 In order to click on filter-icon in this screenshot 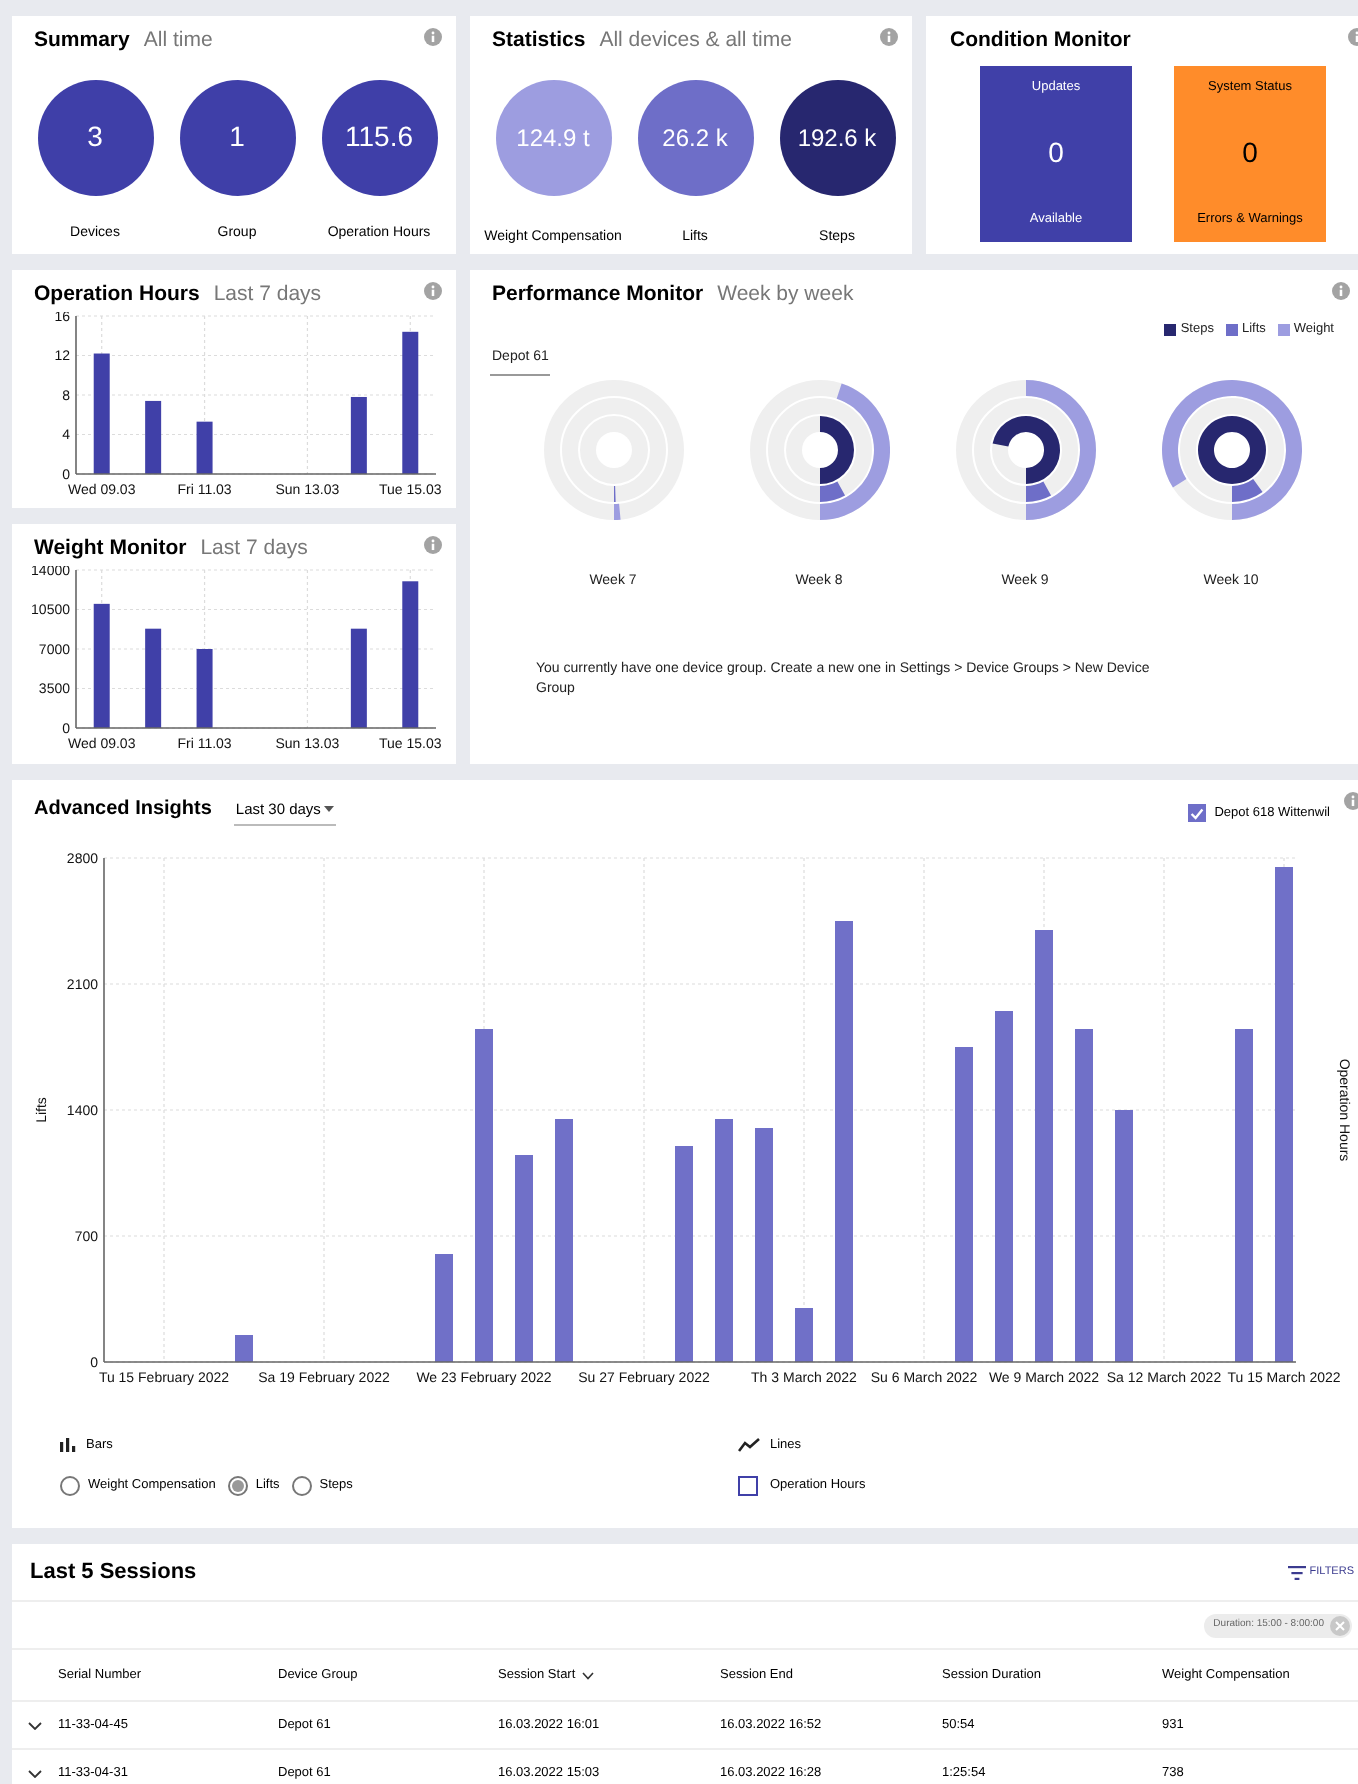, I will do `click(1296, 1572)`.